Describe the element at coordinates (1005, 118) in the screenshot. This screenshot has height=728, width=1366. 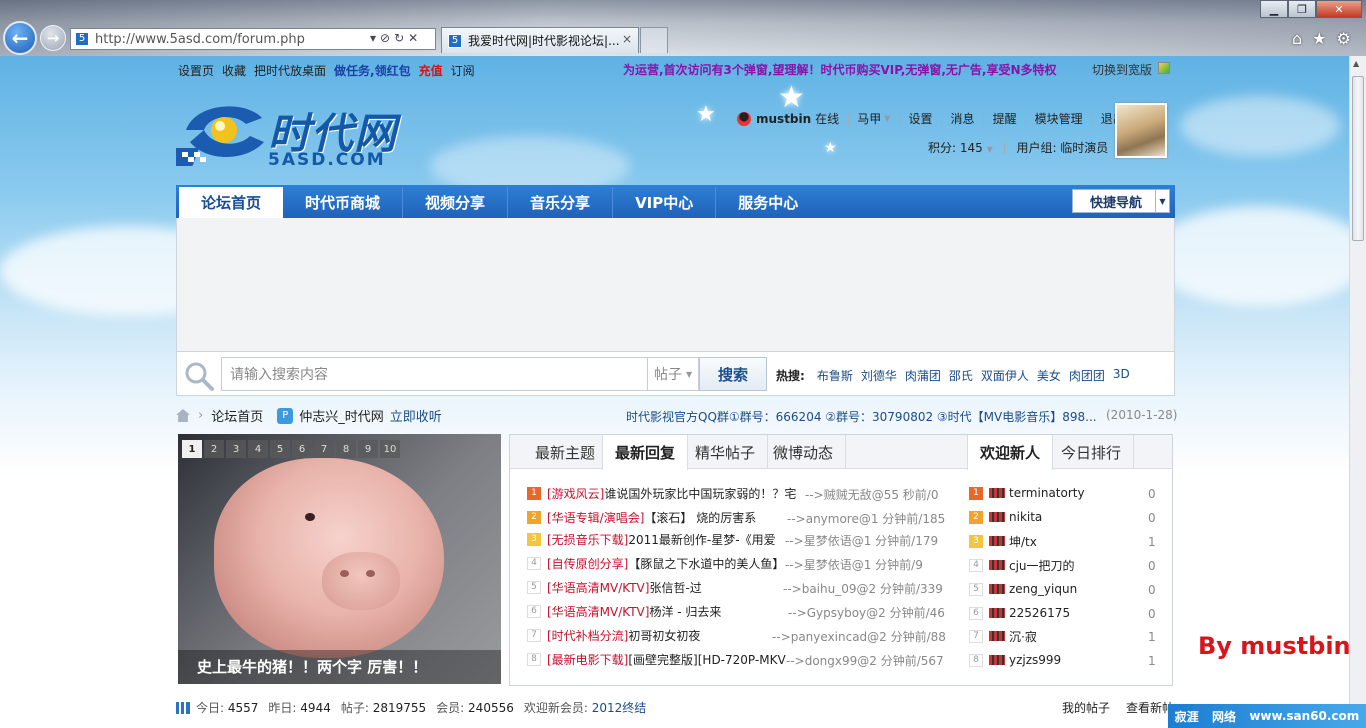
I see `reminders-link: 提醒` at that location.